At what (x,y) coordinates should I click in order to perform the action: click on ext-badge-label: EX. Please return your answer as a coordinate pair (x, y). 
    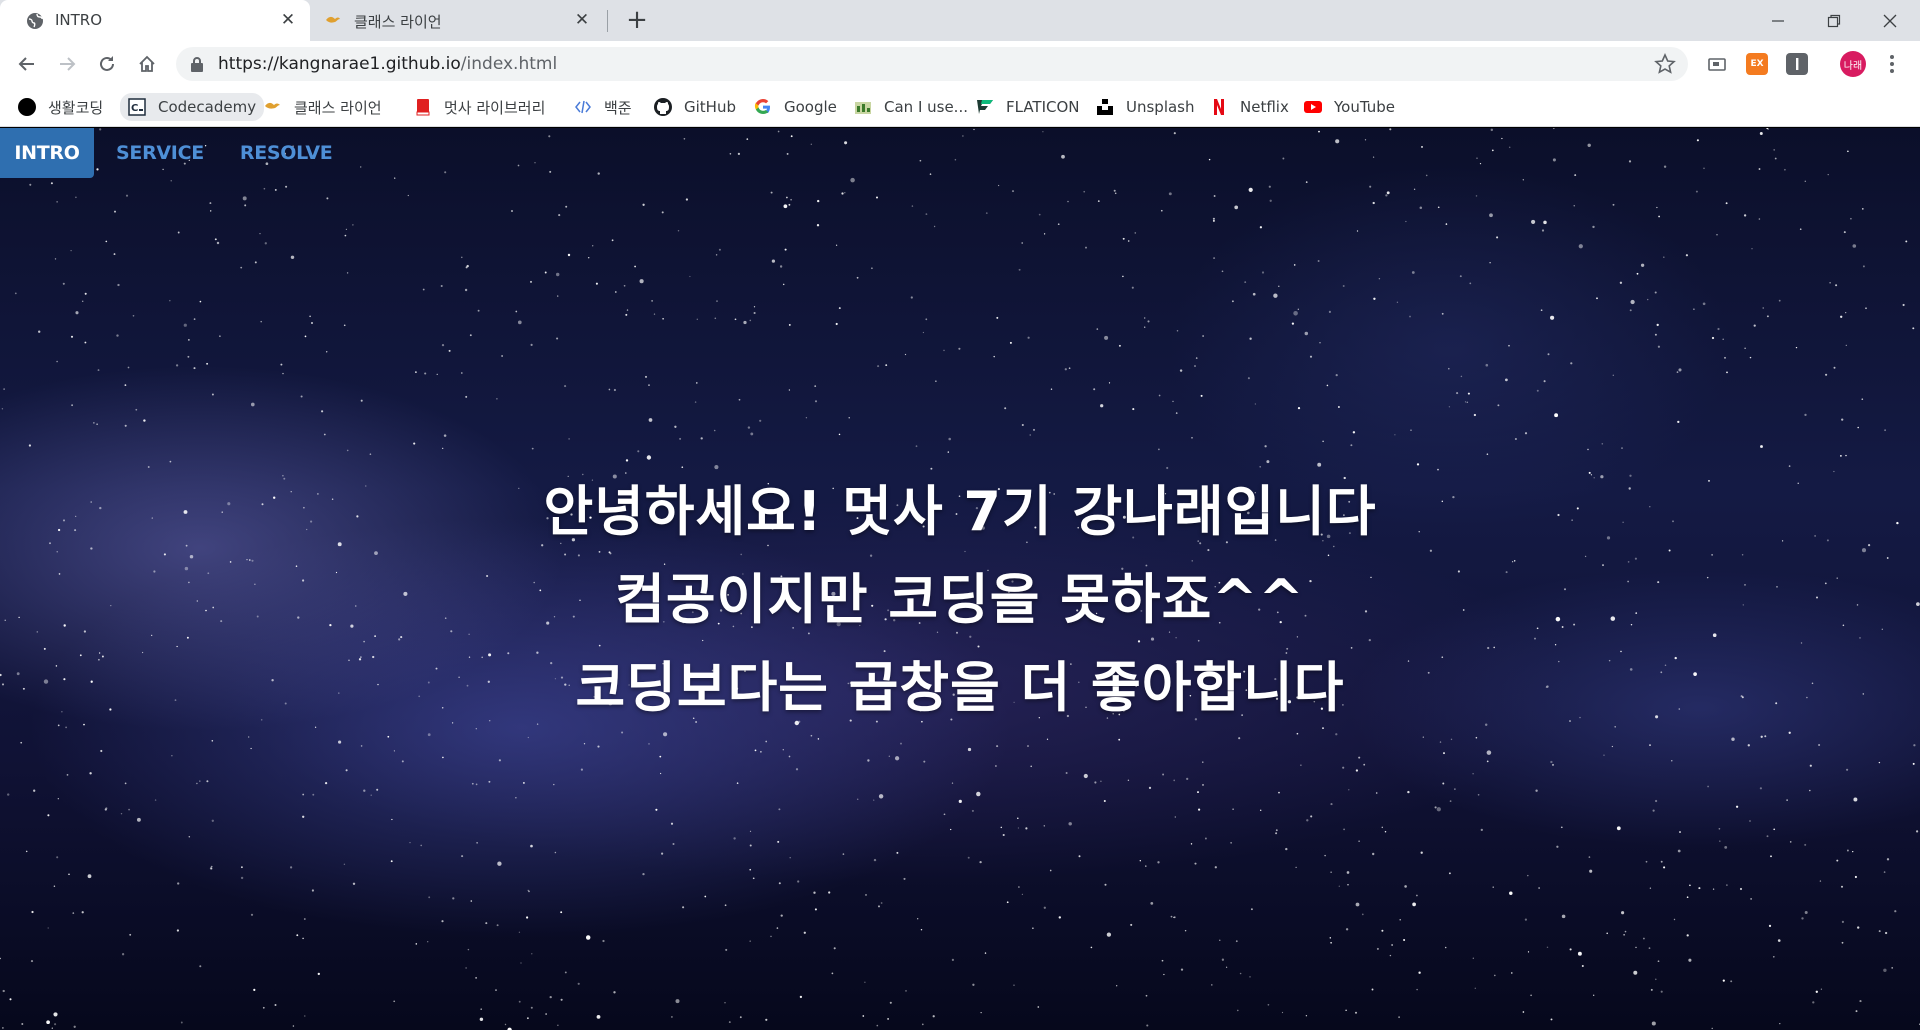
    Looking at the image, I should click on (1757, 64).